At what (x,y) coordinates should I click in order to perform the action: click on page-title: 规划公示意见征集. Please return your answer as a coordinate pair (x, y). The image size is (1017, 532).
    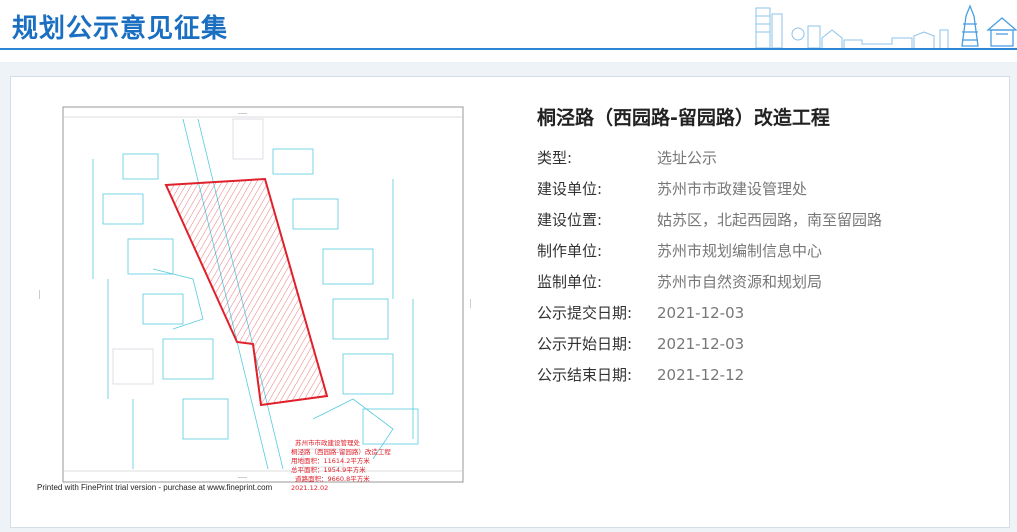
    Looking at the image, I should click on (120, 29).